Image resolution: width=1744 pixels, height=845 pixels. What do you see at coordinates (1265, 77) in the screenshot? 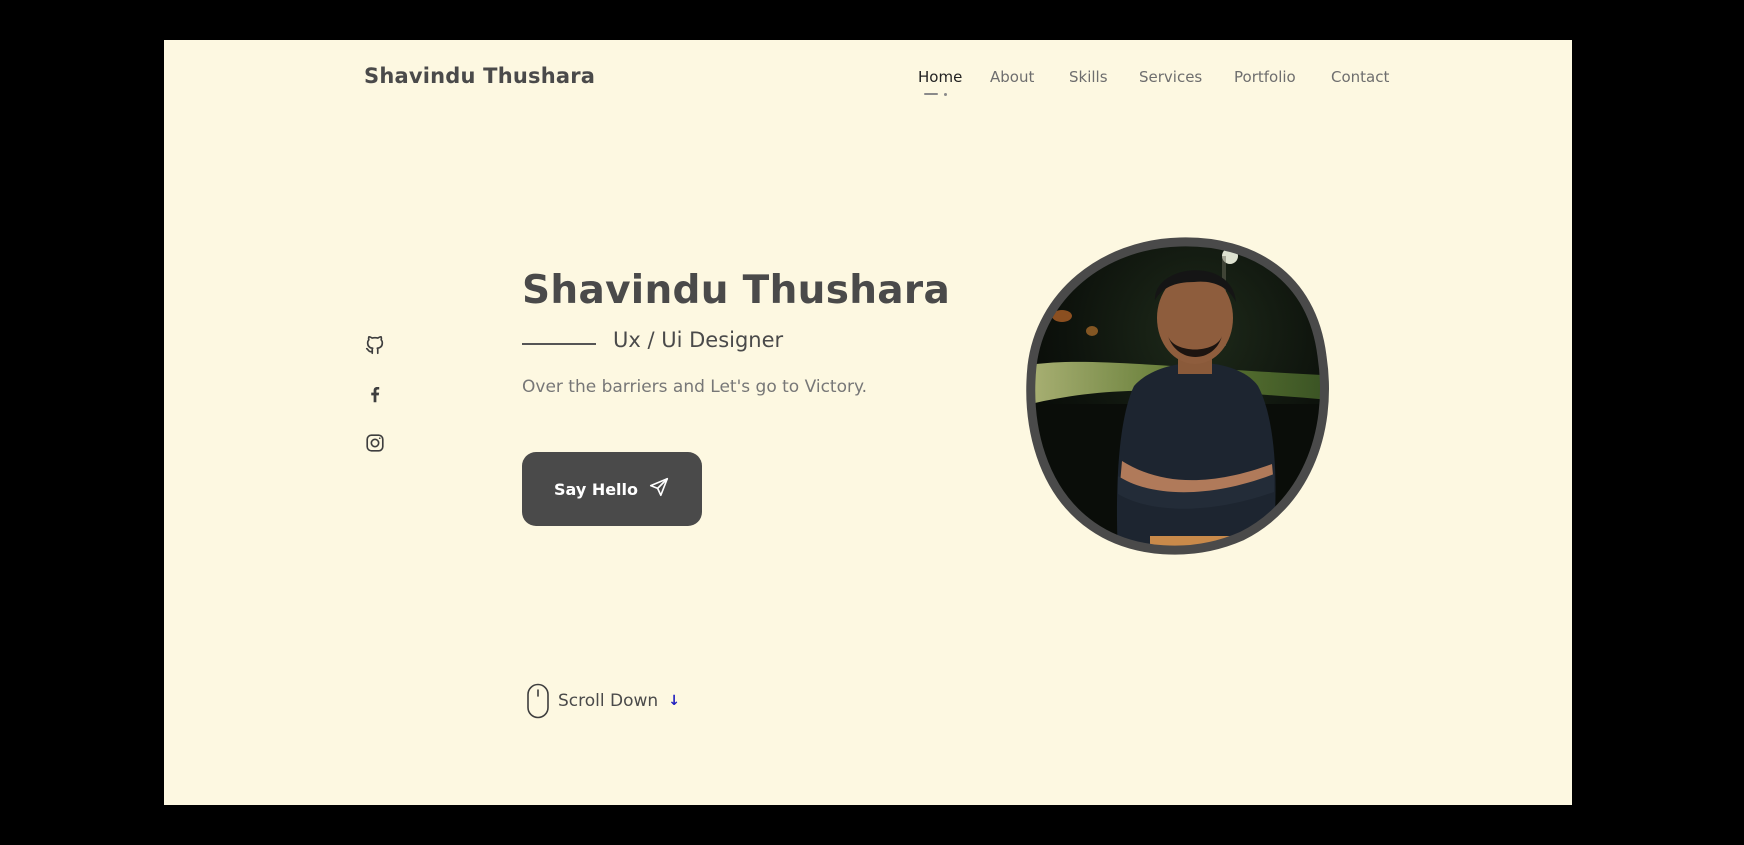
I see `nav-portfolio: Portfolio` at bounding box center [1265, 77].